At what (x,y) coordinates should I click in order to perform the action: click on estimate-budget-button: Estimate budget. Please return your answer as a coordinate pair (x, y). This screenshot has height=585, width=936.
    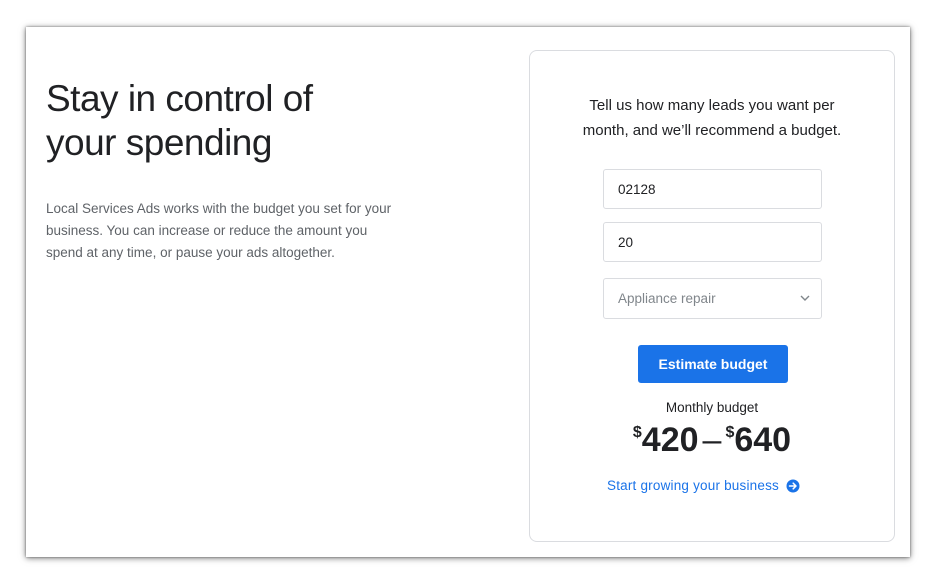
    Looking at the image, I should click on (713, 364).